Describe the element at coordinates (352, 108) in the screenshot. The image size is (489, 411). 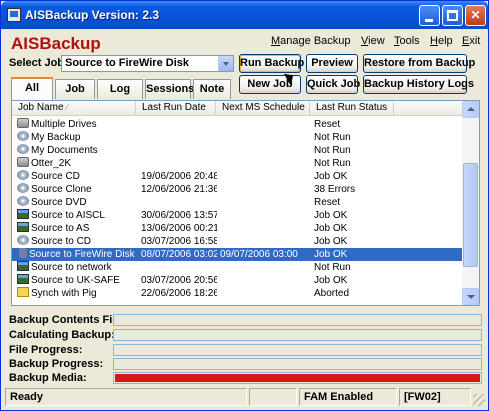
I see `column-last-run-status: Last Run Status` at that location.